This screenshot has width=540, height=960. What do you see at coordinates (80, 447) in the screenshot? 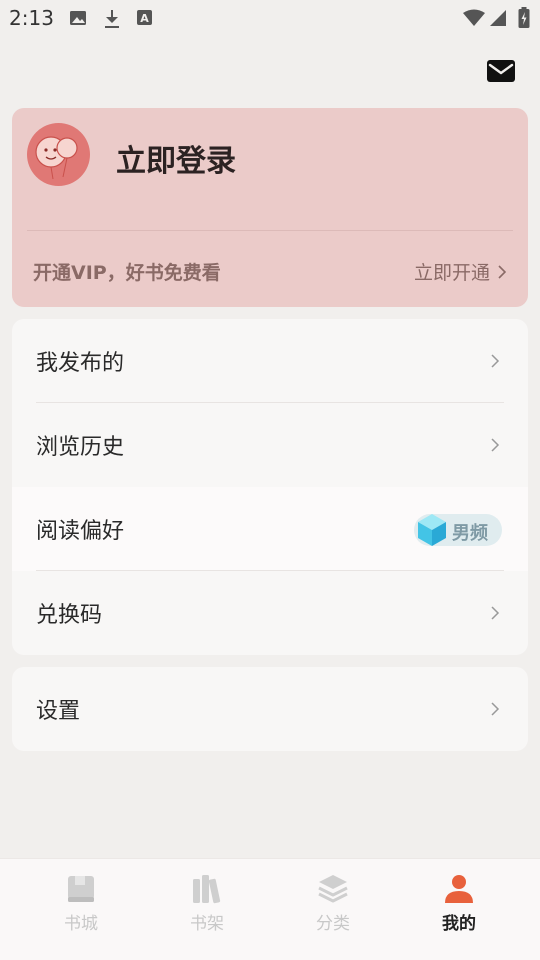
I see `menu-item-label: 浏览历史` at bounding box center [80, 447].